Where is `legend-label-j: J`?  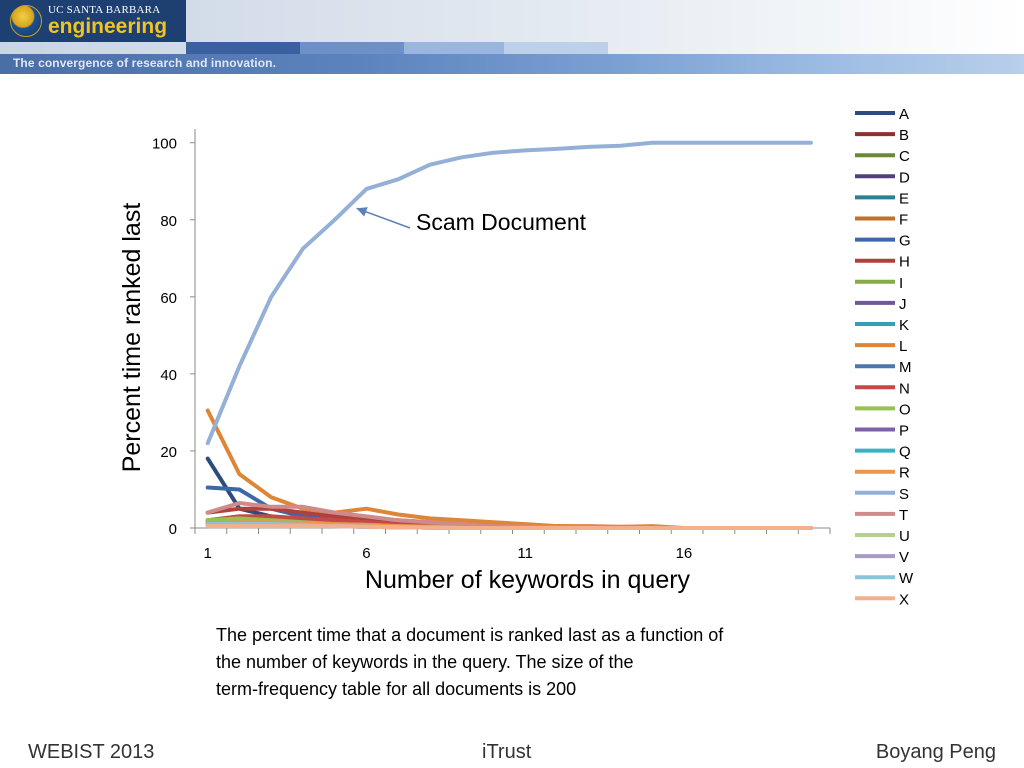 legend-label-j: J is located at coordinates (903, 304).